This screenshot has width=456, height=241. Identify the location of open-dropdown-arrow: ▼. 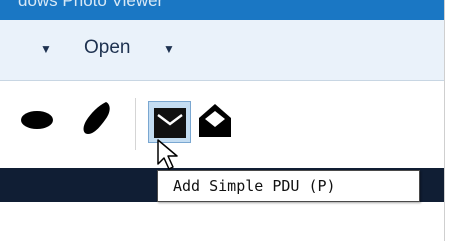
(169, 49).